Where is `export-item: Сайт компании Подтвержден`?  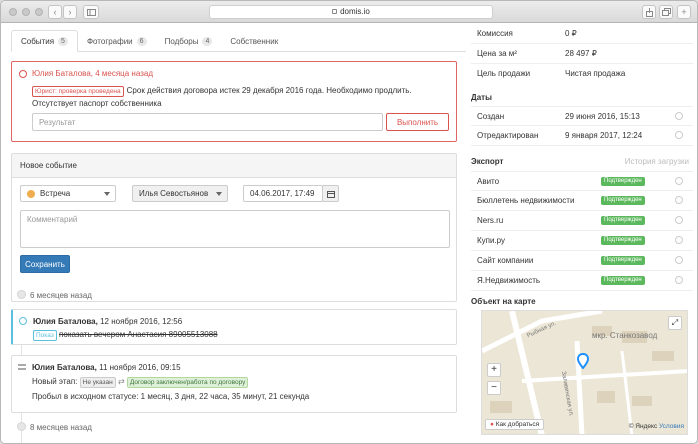
export-item: Сайт компании Подтвержден is located at coordinates (582, 261).